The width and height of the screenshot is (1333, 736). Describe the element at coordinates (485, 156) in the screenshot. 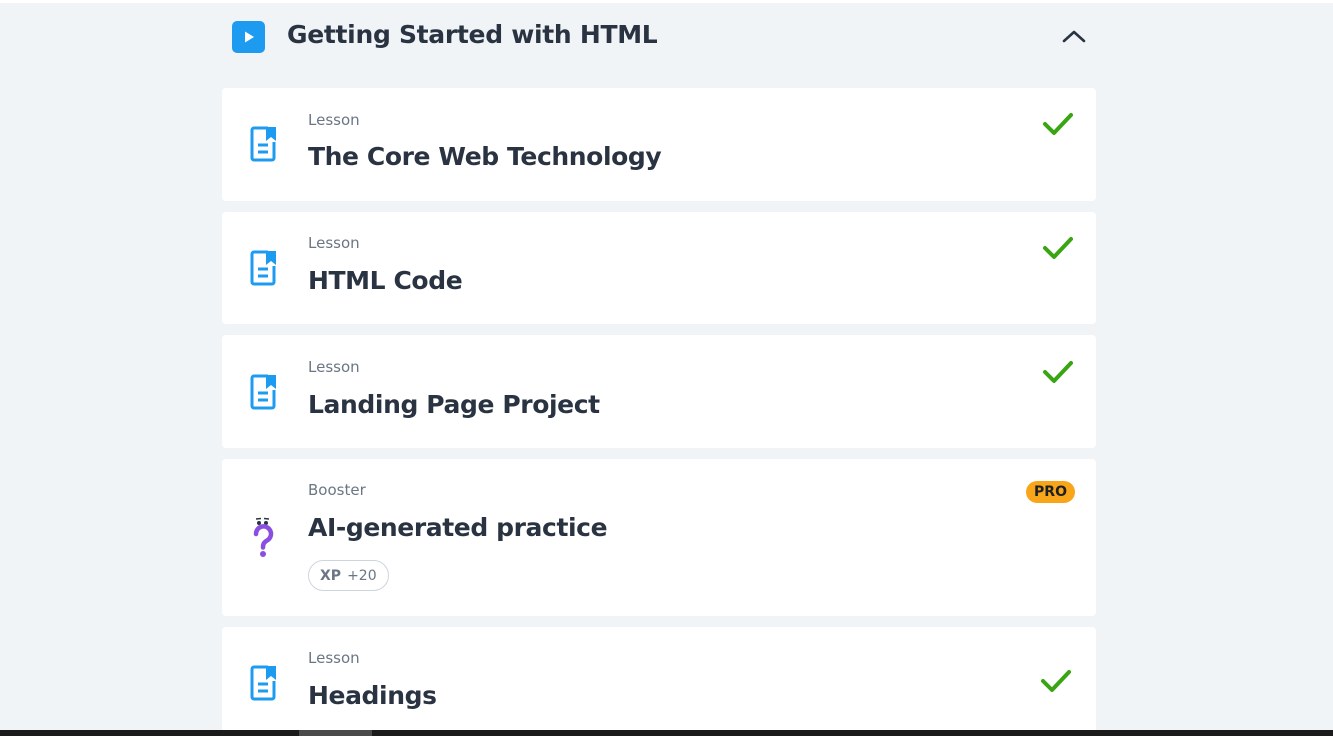

I see `item-title: The Core Web Technology` at that location.